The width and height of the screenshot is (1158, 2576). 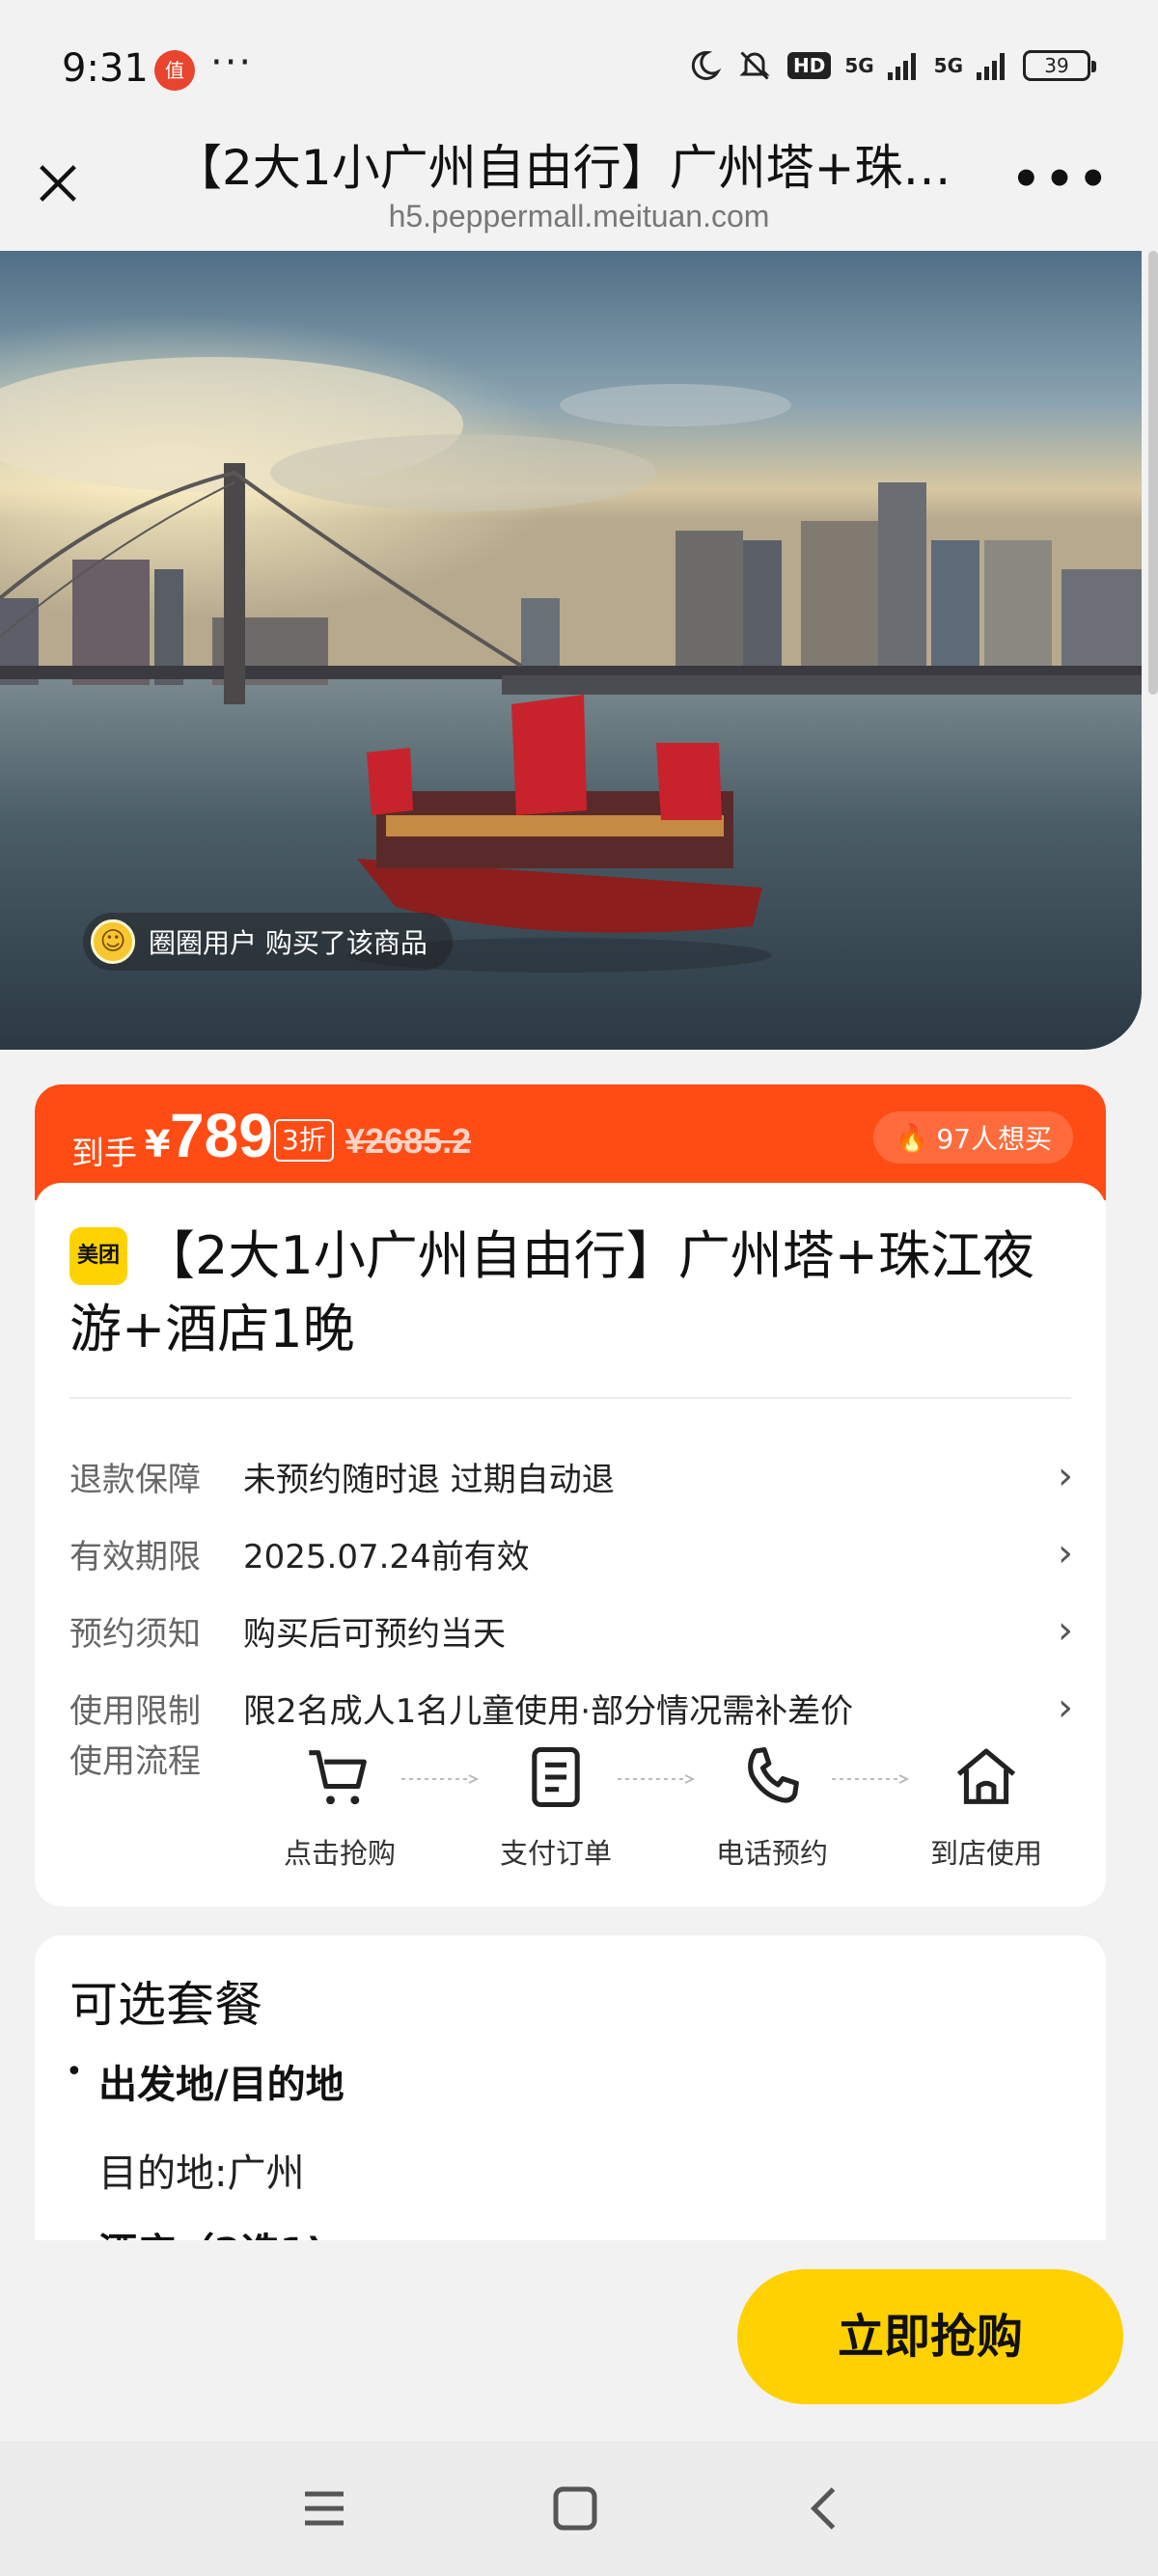 I want to click on signal-bars-icon, so click(x=901, y=66).